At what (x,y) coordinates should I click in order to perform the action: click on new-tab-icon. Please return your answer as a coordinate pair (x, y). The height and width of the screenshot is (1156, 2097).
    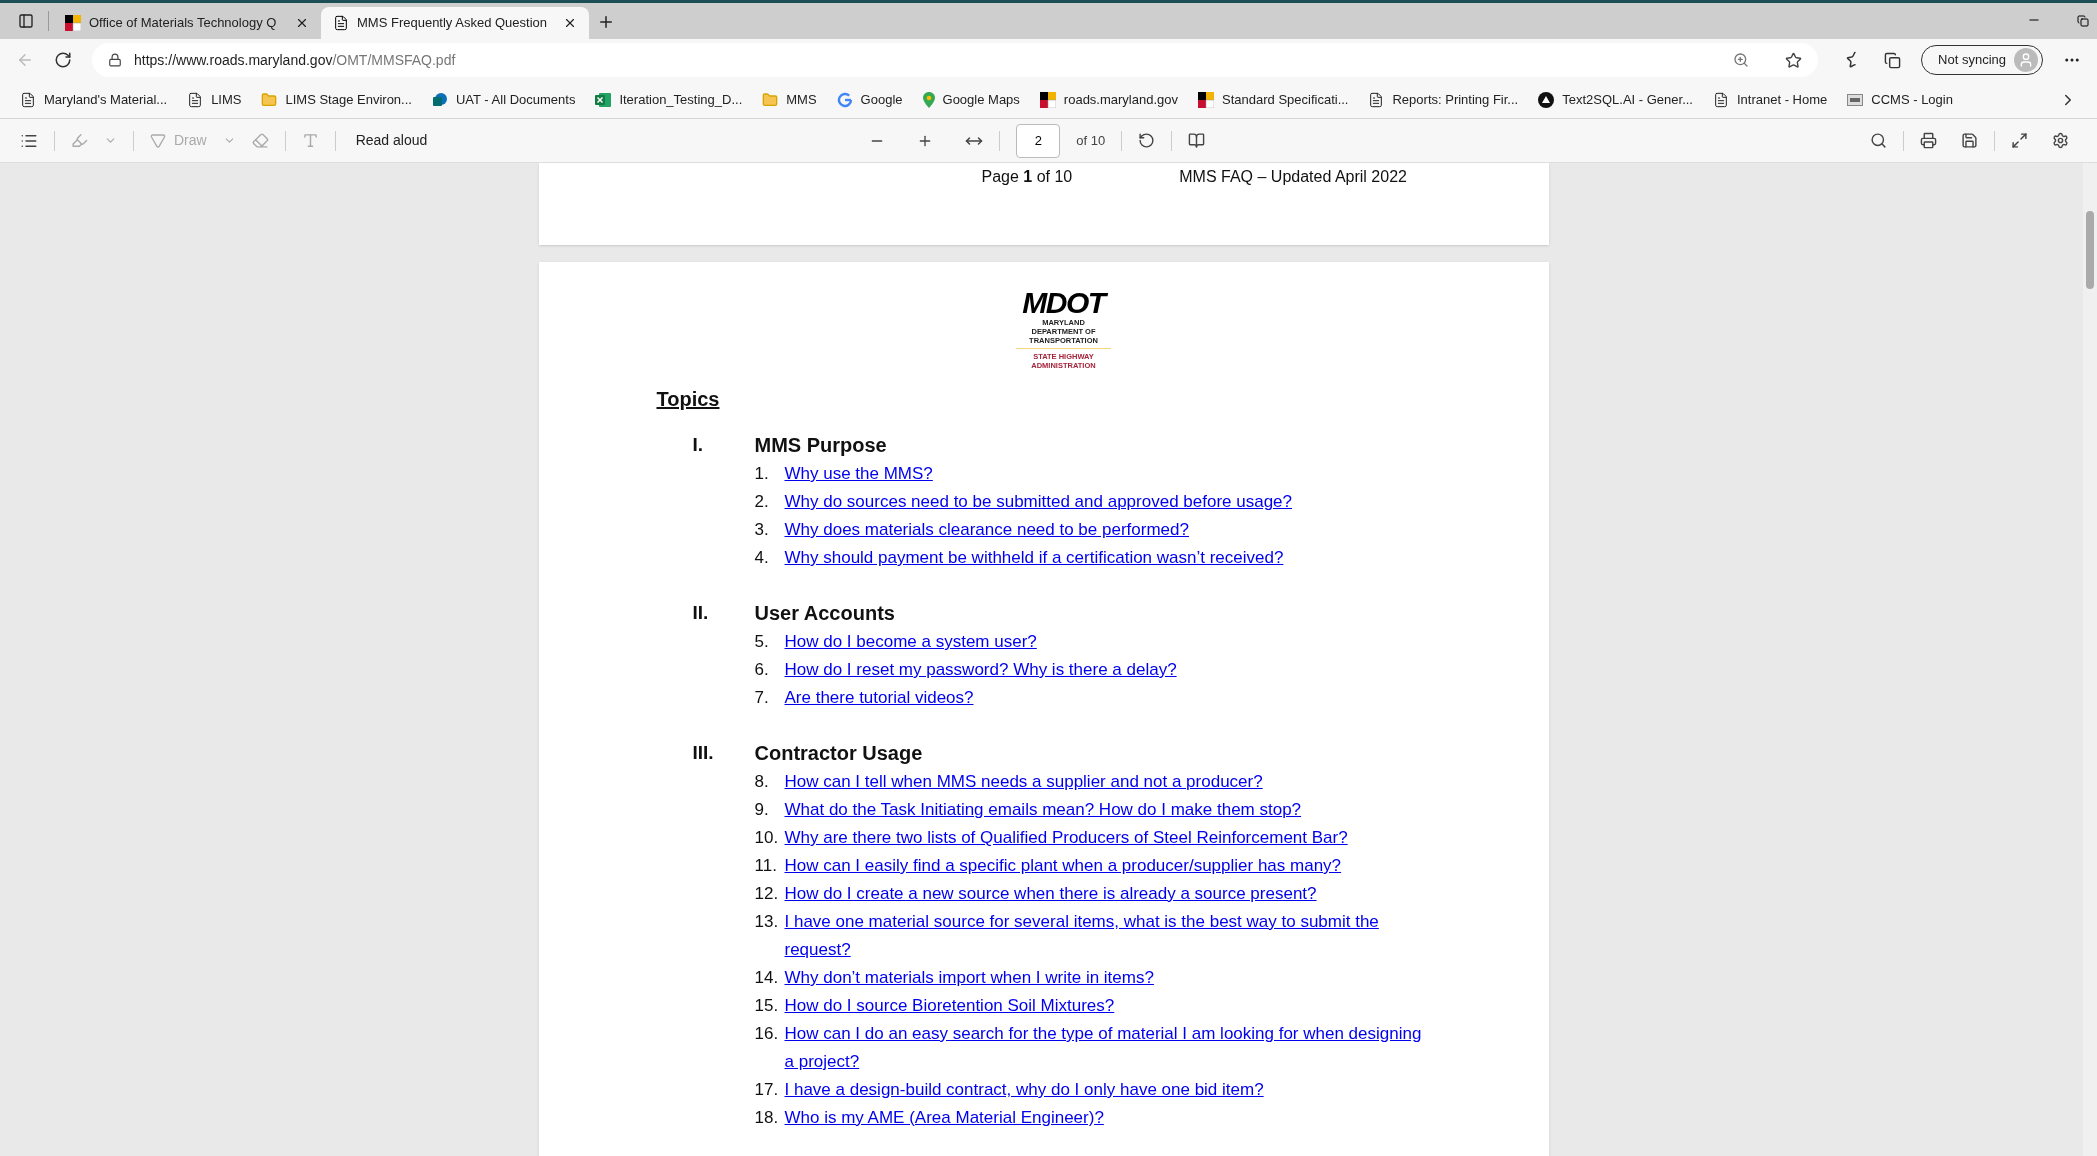
    Looking at the image, I should click on (606, 22).